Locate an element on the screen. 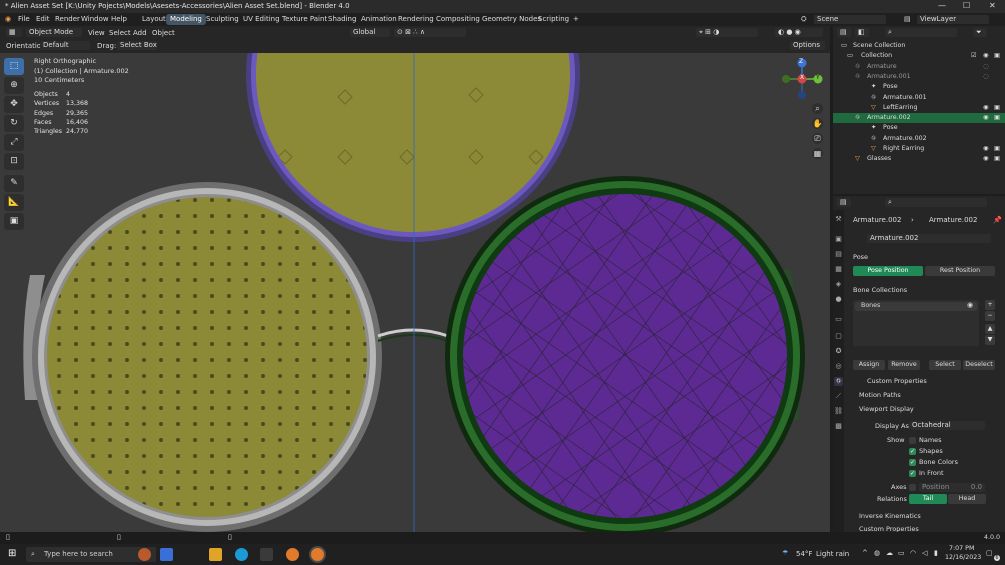 This screenshot has height=565, width=1005. move-up-icon: ▲ is located at coordinates (990, 329).